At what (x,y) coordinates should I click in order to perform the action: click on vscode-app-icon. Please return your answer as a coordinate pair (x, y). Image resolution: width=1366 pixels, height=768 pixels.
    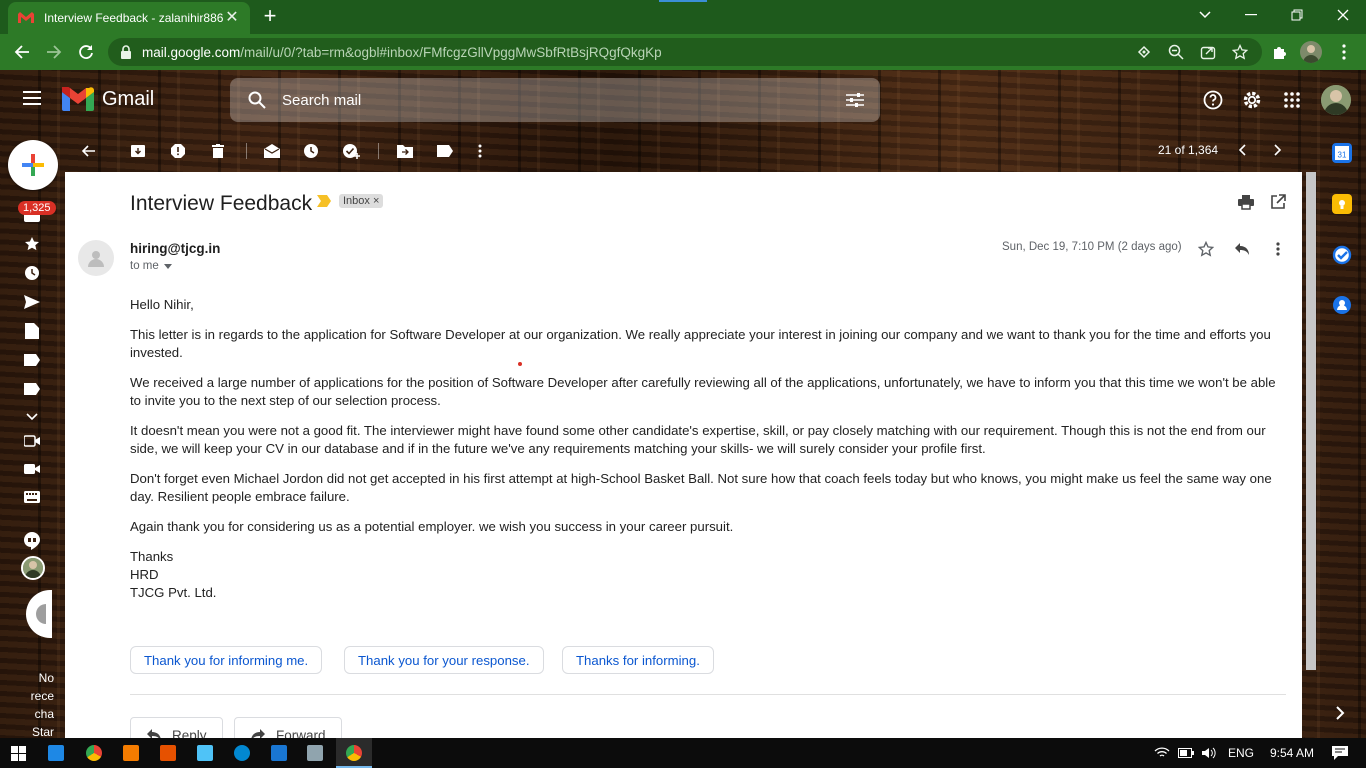
    Looking at the image, I should click on (279, 753).